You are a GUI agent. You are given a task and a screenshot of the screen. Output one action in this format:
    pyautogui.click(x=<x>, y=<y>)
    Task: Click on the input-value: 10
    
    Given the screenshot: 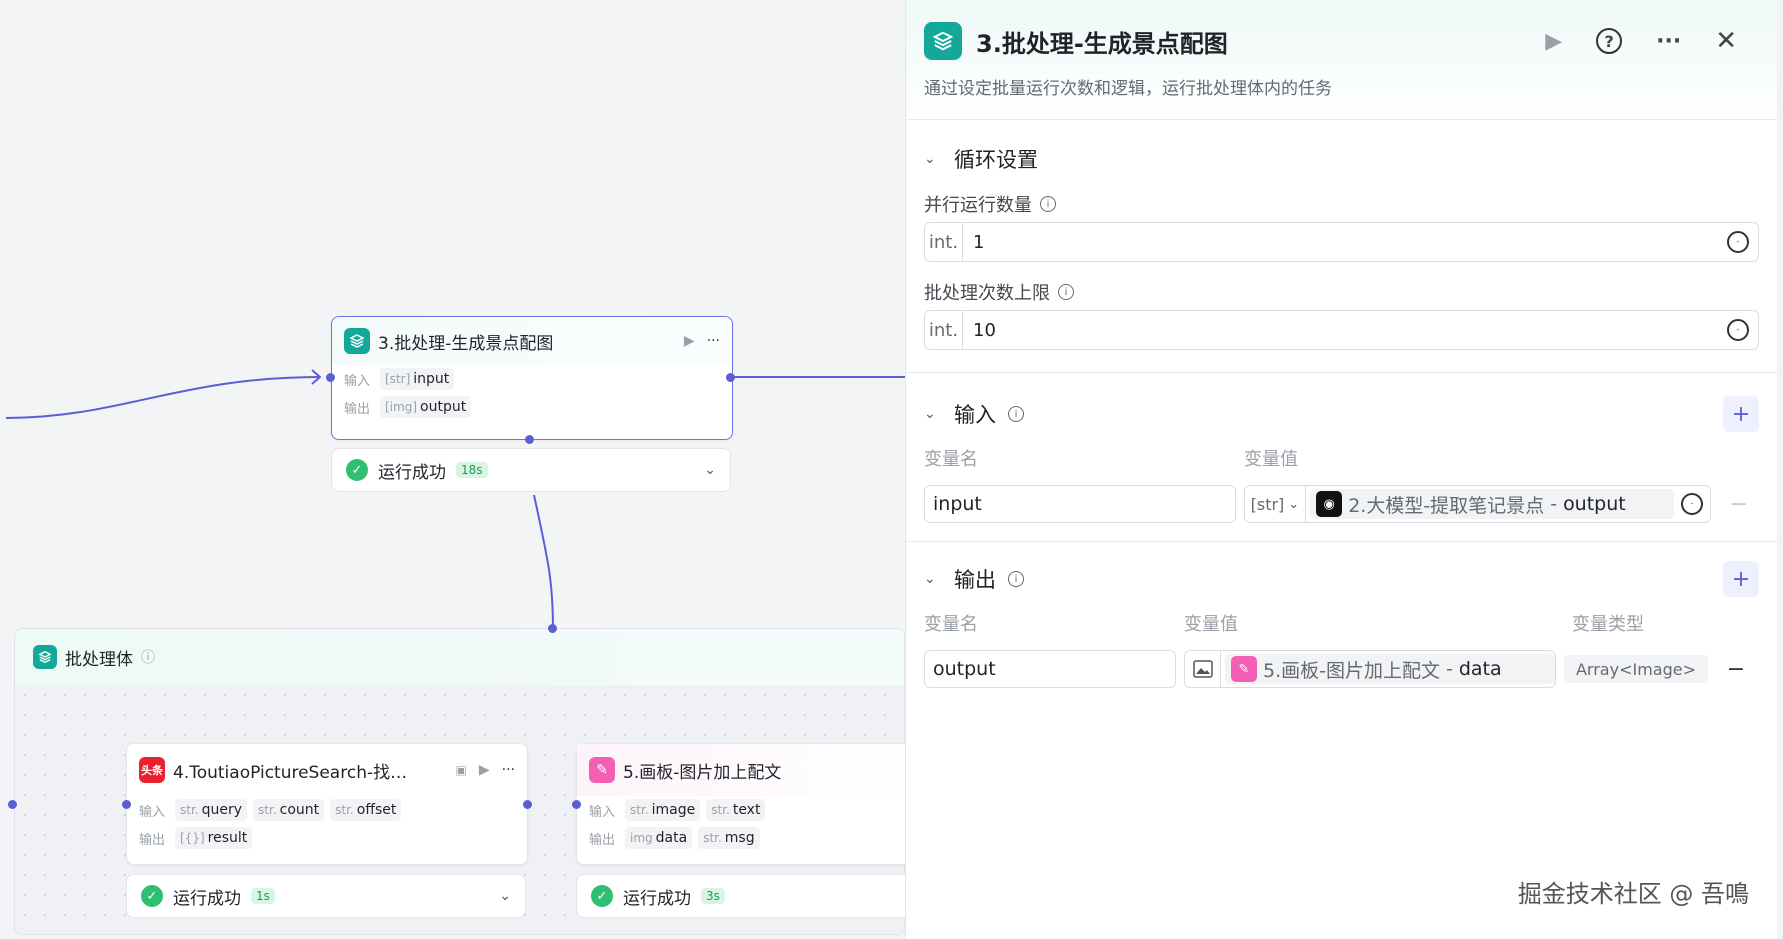 What is the action you would take?
    pyautogui.click(x=1340, y=330)
    